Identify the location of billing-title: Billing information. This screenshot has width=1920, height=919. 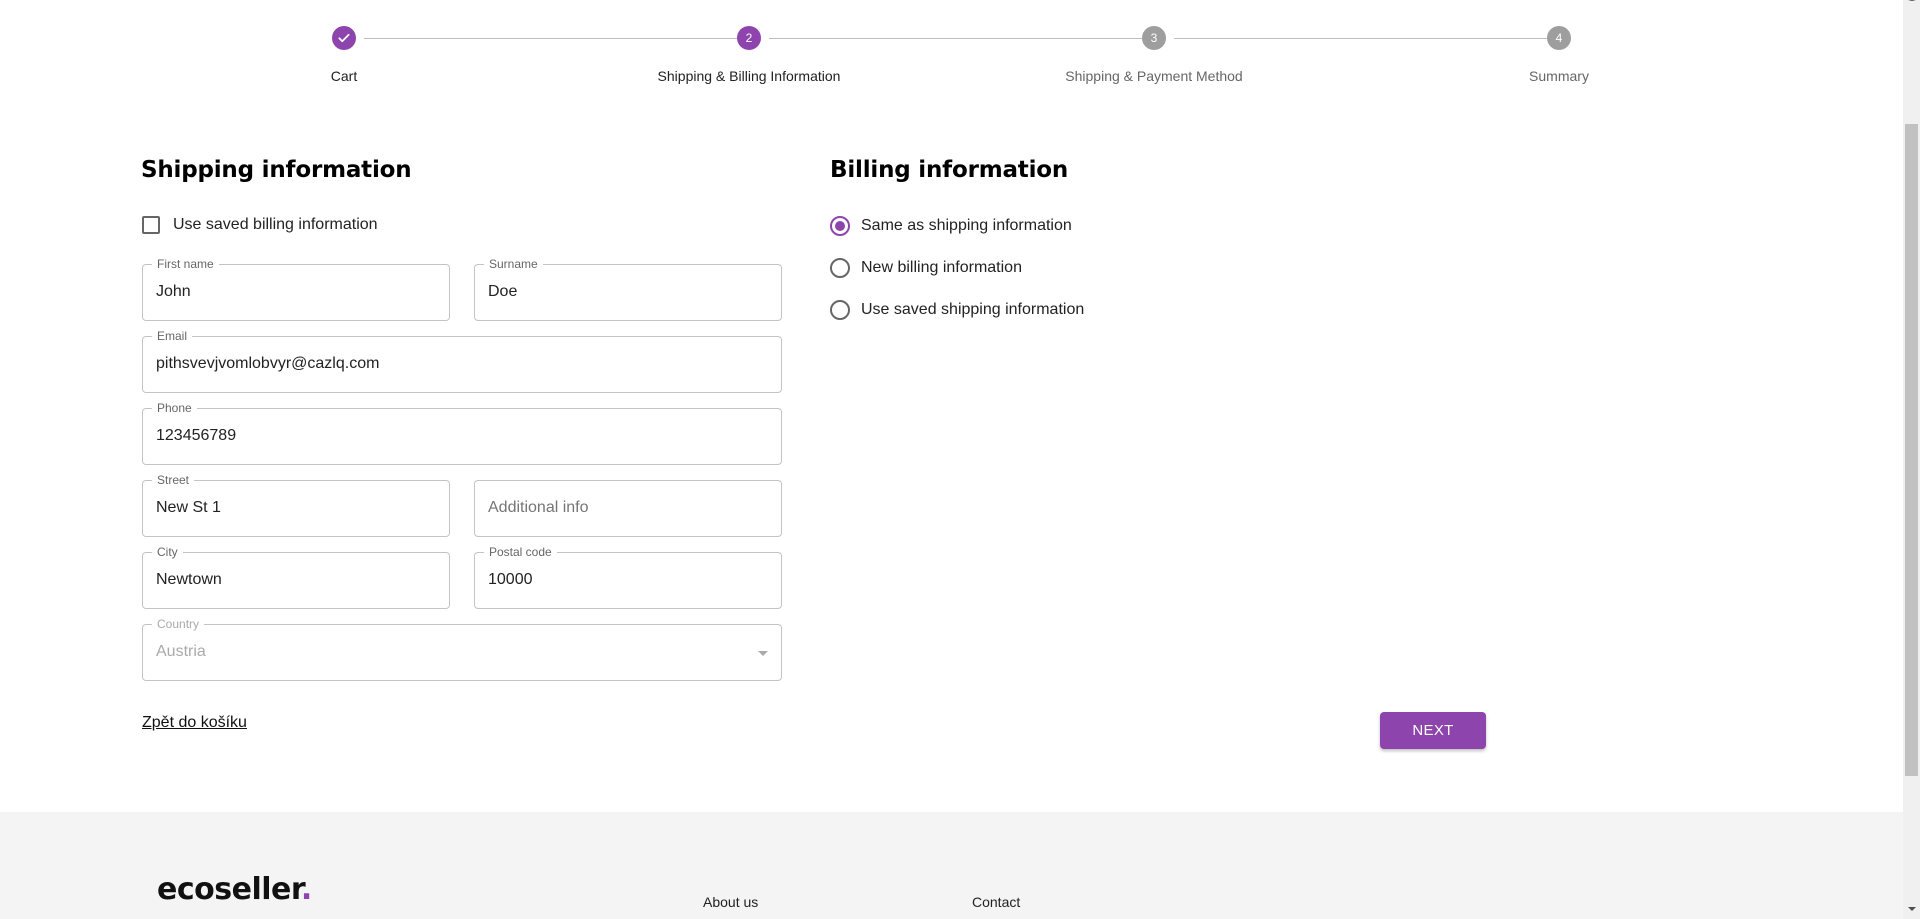
(949, 170).